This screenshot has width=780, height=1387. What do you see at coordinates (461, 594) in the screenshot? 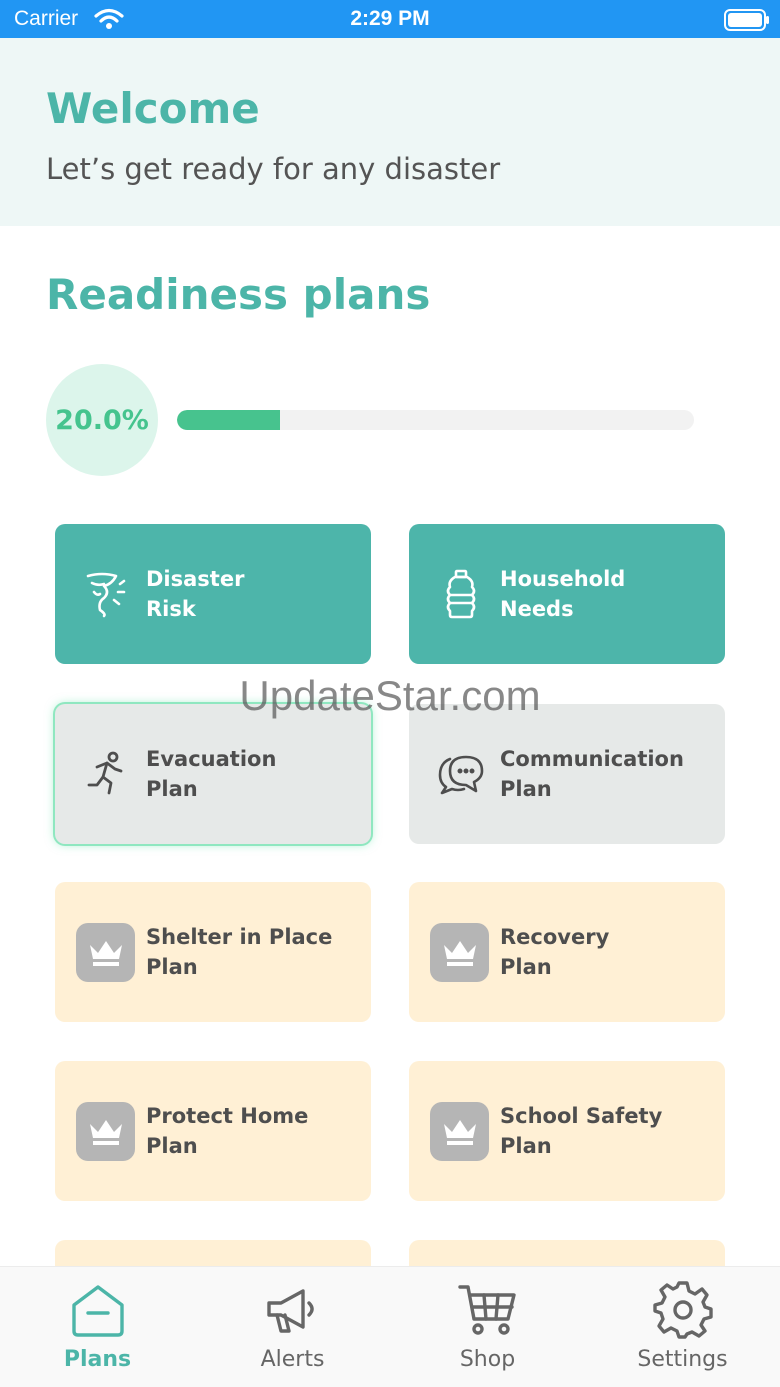
I see `water-bottle-icon` at bounding box center [461, 594].